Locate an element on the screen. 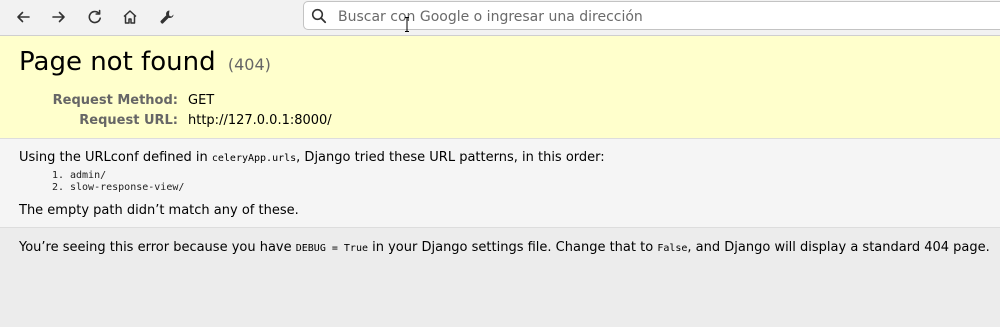 This screenshot has width=1000, height=327. request-method-row: Request Method: GET is located at coordinates (166, 100).